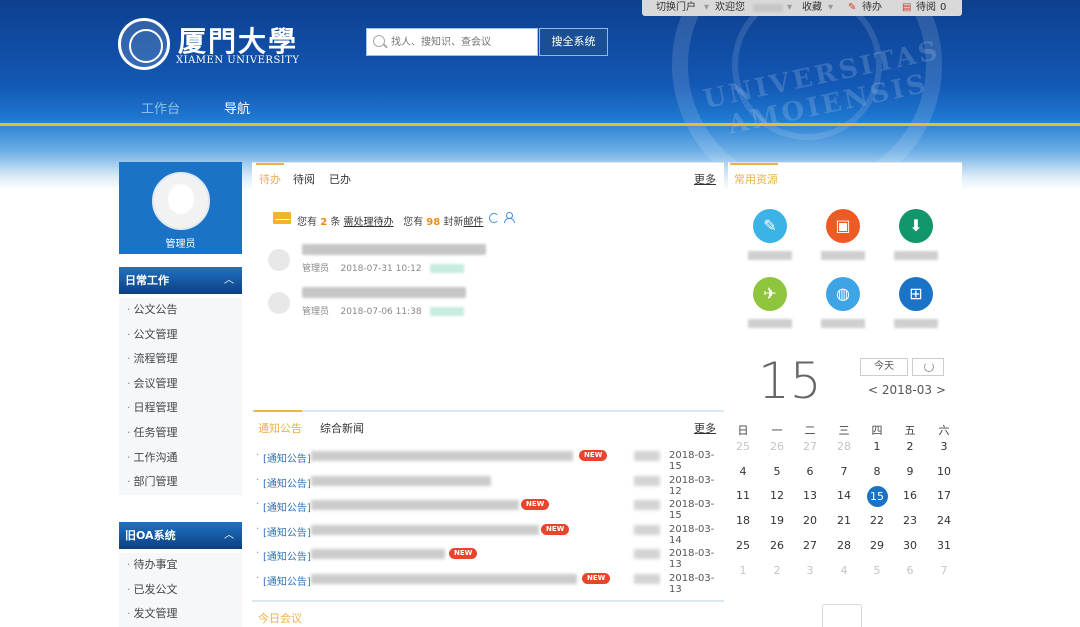 This screenshot has width=1080, height=627. I want to click on tab-done: 已办, so click(340, 179).